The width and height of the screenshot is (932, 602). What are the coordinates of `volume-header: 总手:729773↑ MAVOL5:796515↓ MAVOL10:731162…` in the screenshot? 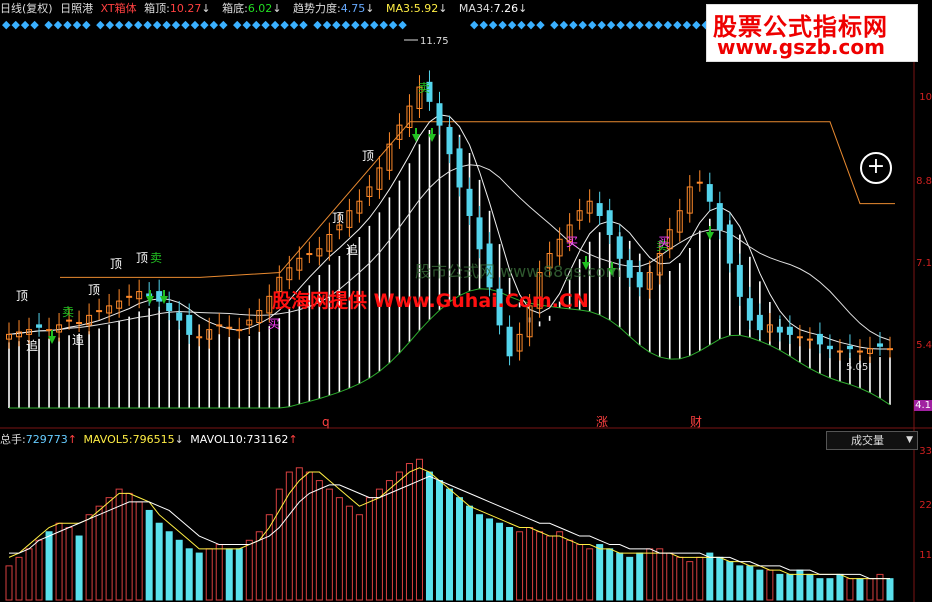 It's located at (150, 440).